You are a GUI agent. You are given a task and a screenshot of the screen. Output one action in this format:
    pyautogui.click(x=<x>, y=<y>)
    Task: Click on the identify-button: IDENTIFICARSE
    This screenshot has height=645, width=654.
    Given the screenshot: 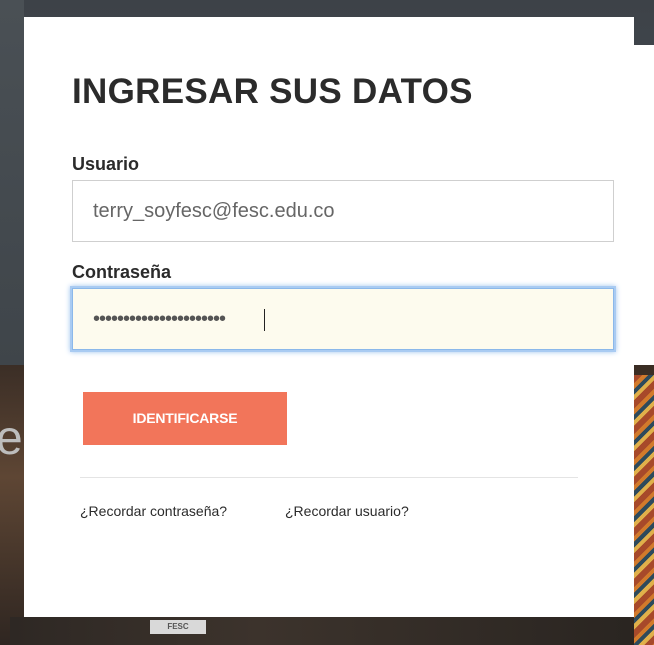 What is the action you would take?
    pyautogui.click(x=185, y=418)
    